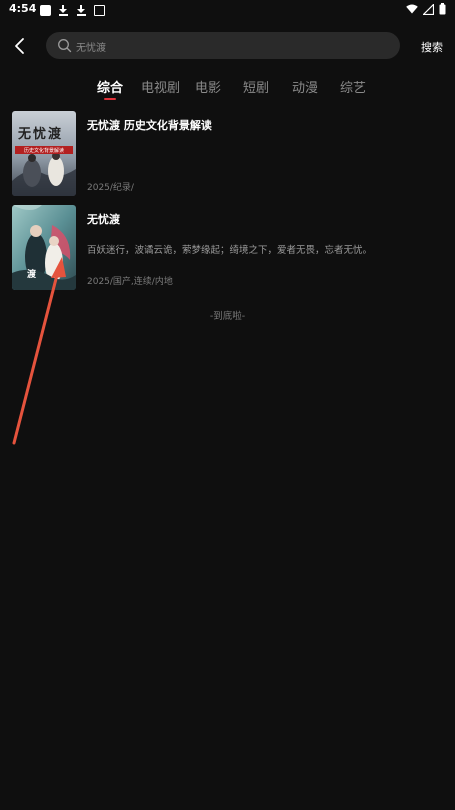  Describe the element at coordinates (110, 188) in the screenshot. I see `result-meta: 2025/纪录/` at that location.